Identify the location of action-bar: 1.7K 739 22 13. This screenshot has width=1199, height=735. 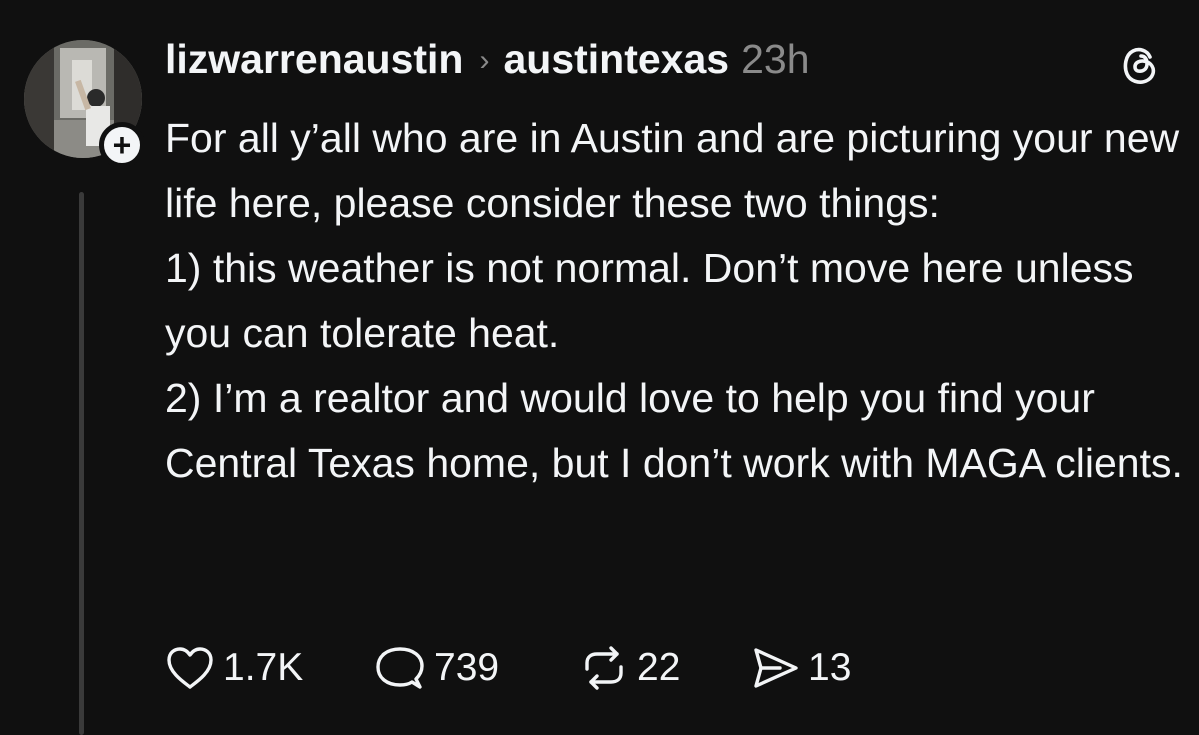
(517, 668).